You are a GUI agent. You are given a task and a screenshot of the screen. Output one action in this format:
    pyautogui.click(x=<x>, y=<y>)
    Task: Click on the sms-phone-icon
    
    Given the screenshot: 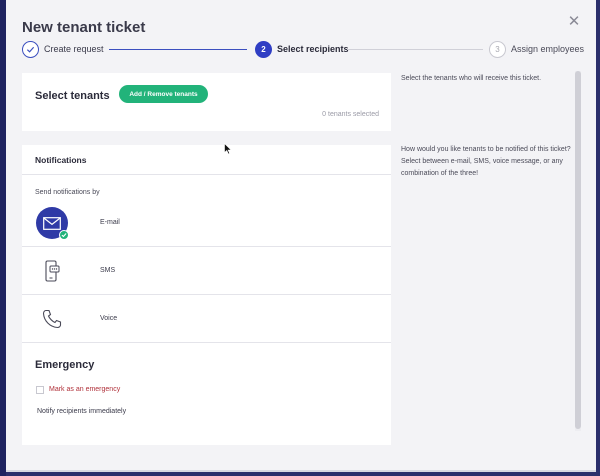 What is the action you would take?
    pyautogui.click(x=52, y=271)
    